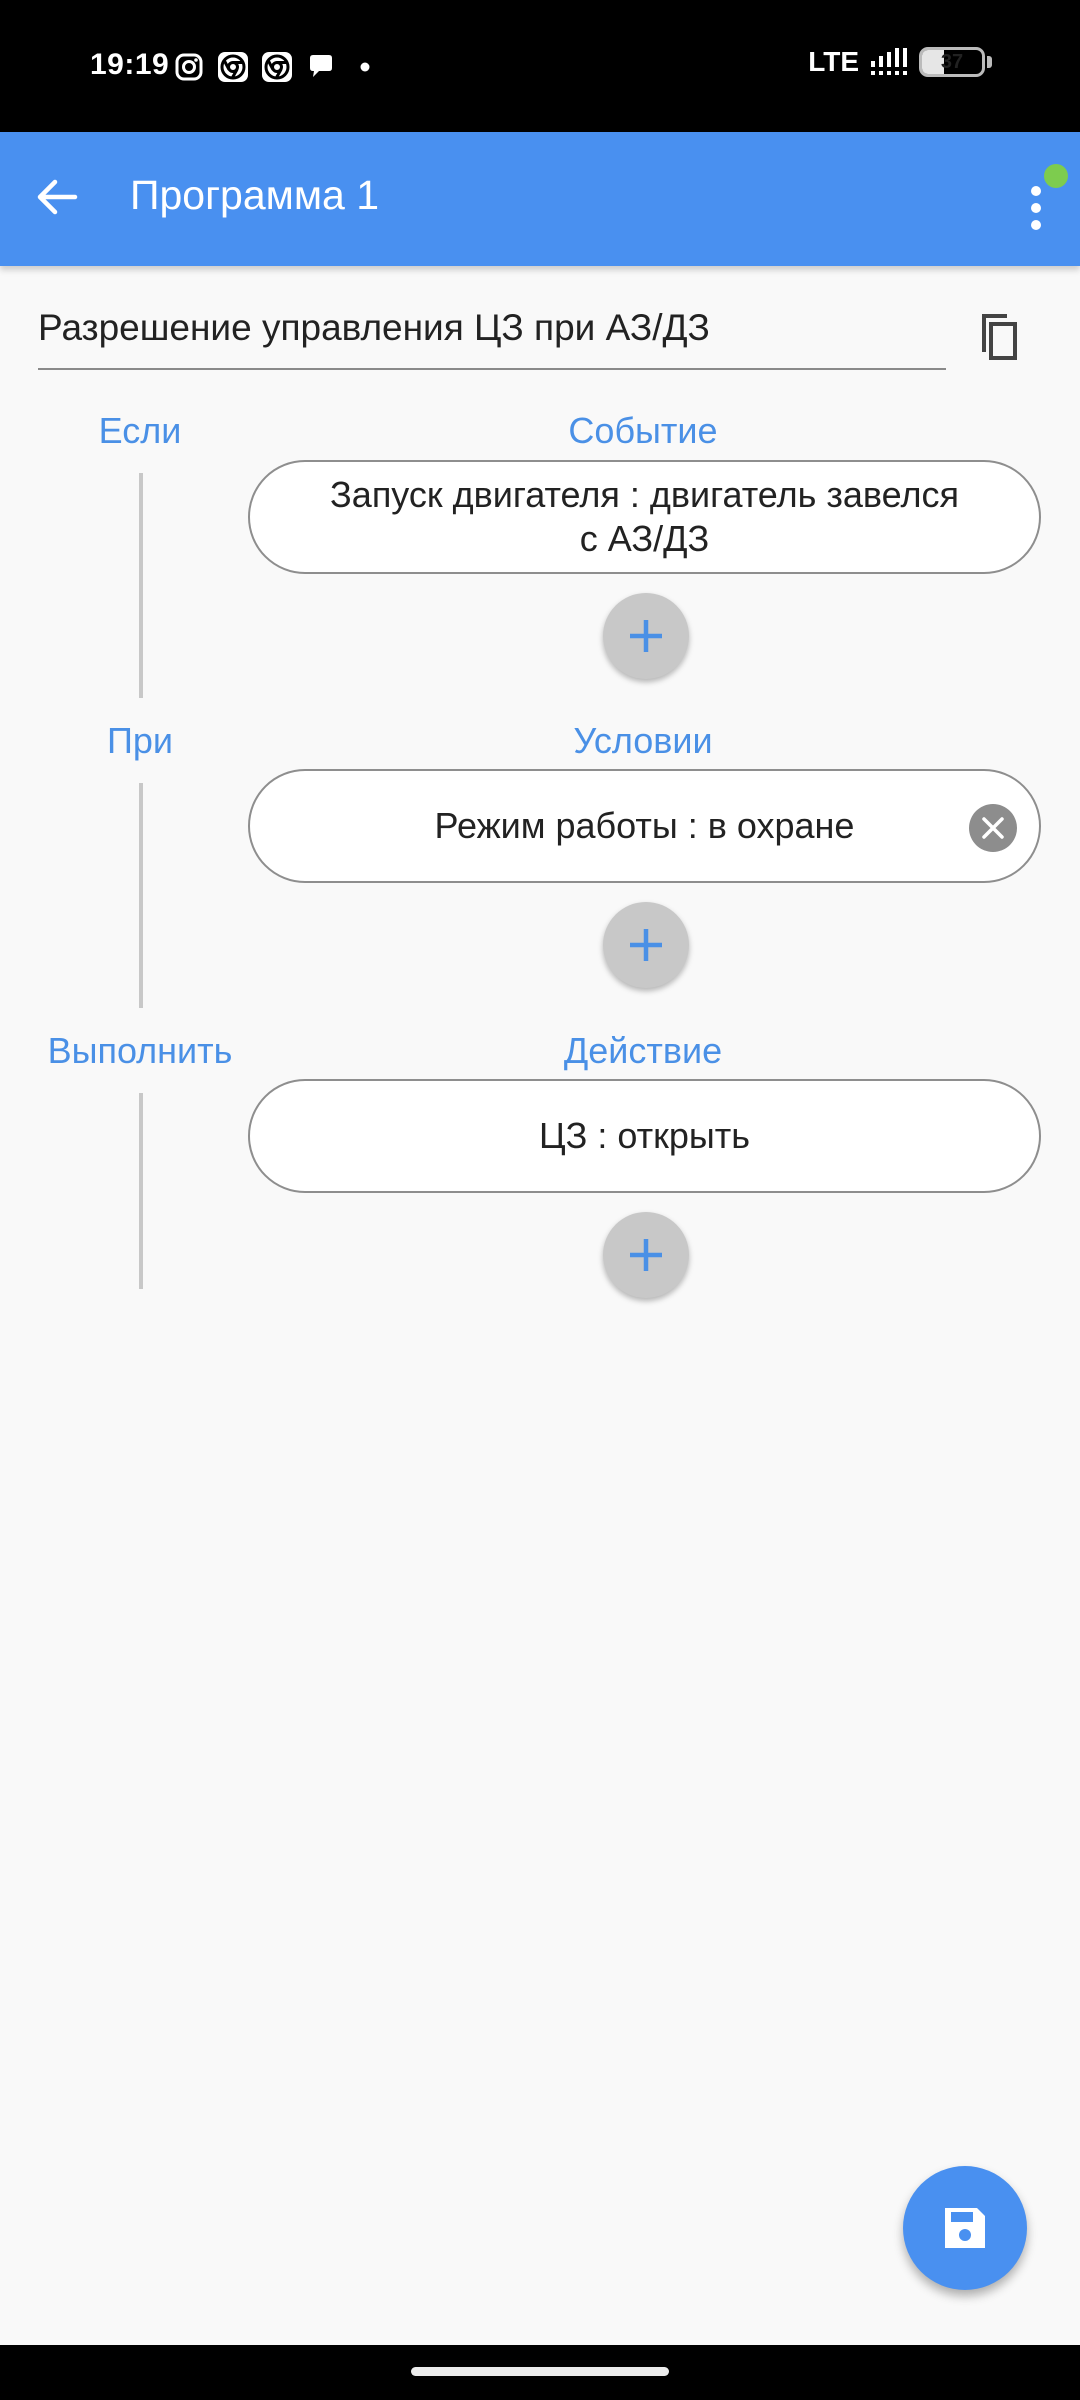 The width and height of the screenshot is (1080, 2400). What do you see at coordinates (492, 335) in the screenshot?
I see `program-name-field: Разрешение управления ЦЗ при АЗ/ДЗ` at bounding box center [492, 335].